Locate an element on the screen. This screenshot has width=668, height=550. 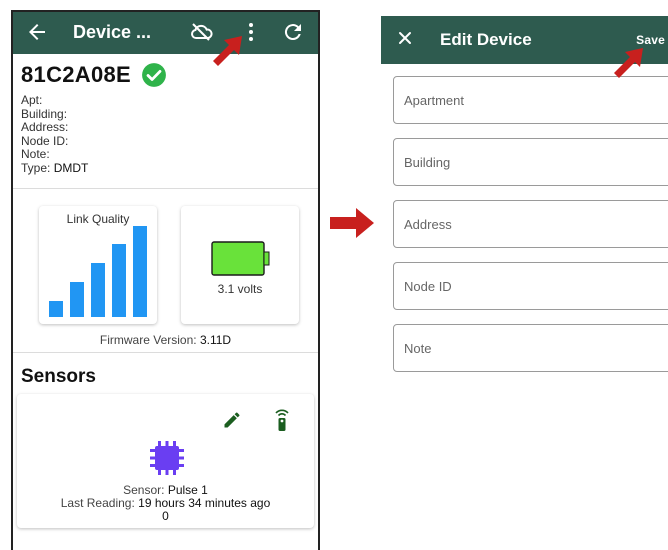
refresh-icon is located at coordinates (293, 32).